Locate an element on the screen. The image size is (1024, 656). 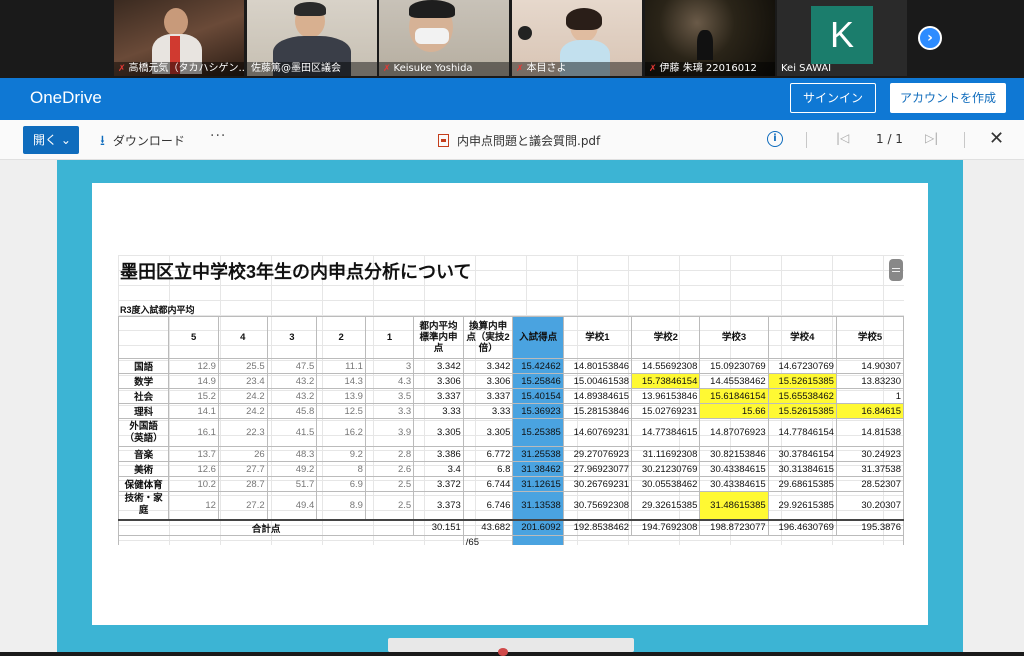
participant-tile: ✗ 本目さよ is located at coordinates (577, 38).